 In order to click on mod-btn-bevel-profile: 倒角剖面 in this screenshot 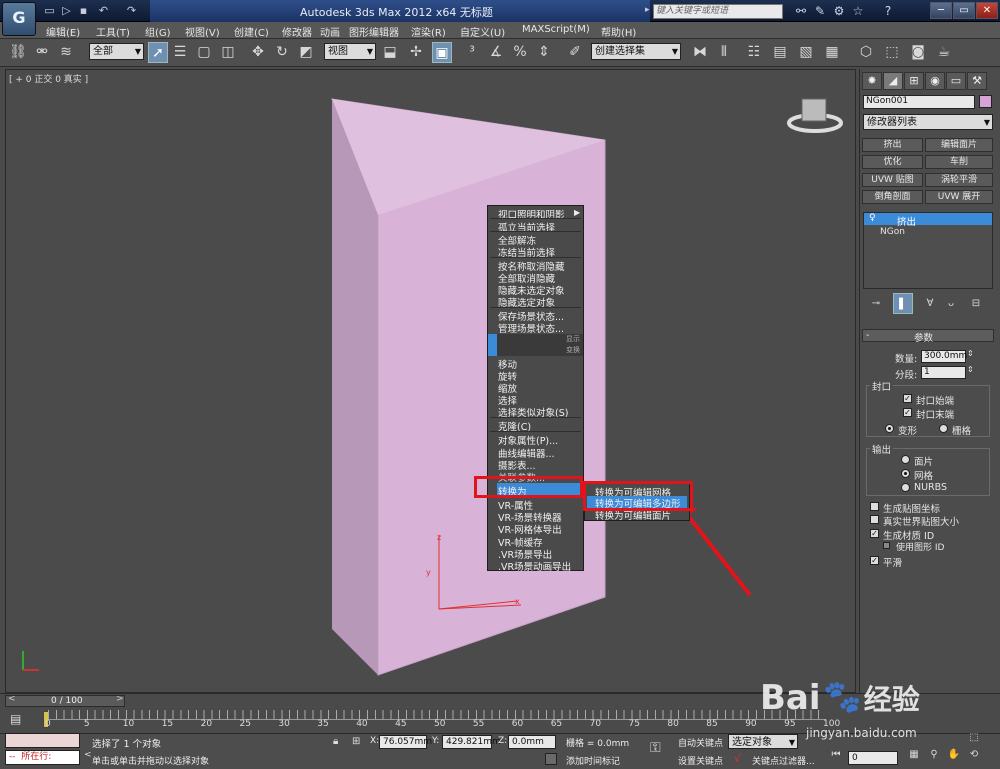, I will do `click(892, 197)`.